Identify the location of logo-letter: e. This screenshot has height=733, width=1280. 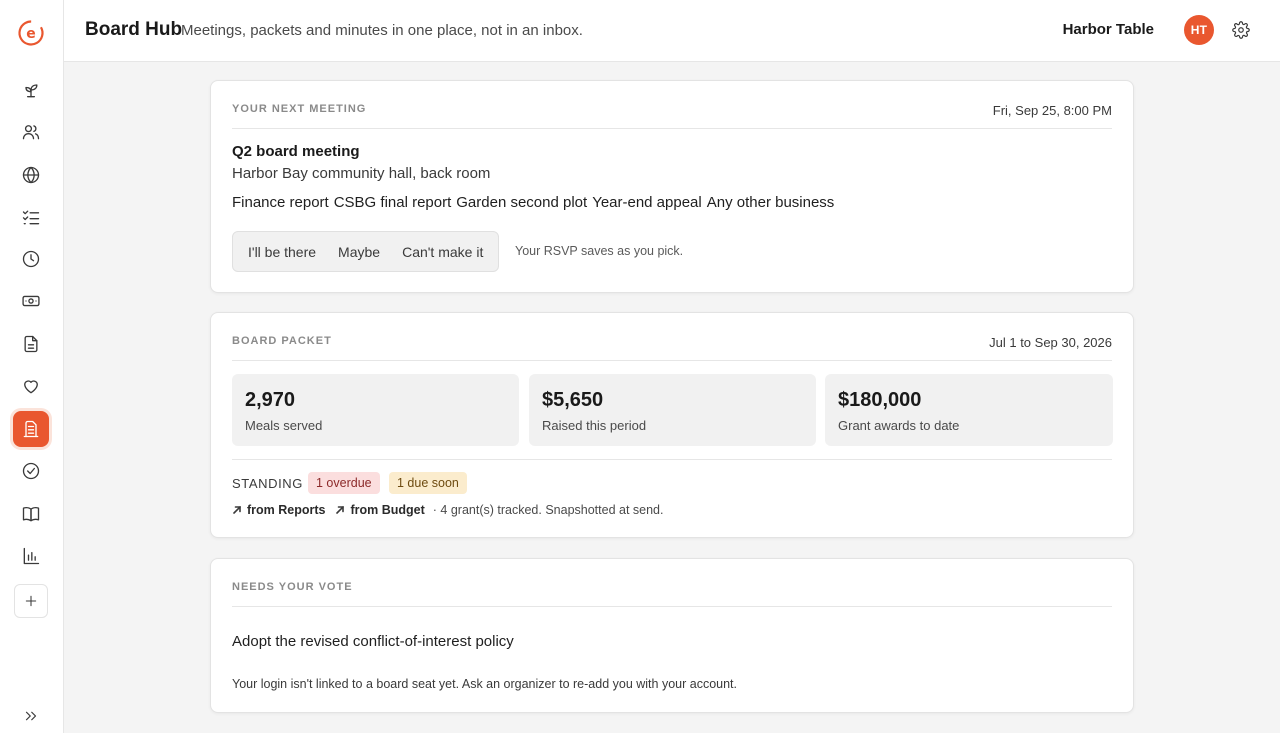
(31, 34).